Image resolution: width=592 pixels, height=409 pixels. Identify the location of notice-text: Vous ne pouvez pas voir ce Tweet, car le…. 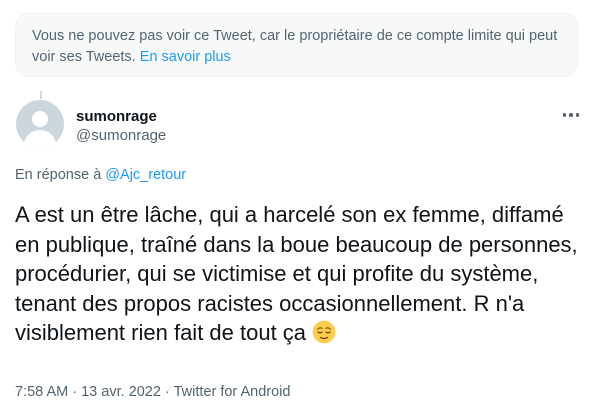
(295, 46).